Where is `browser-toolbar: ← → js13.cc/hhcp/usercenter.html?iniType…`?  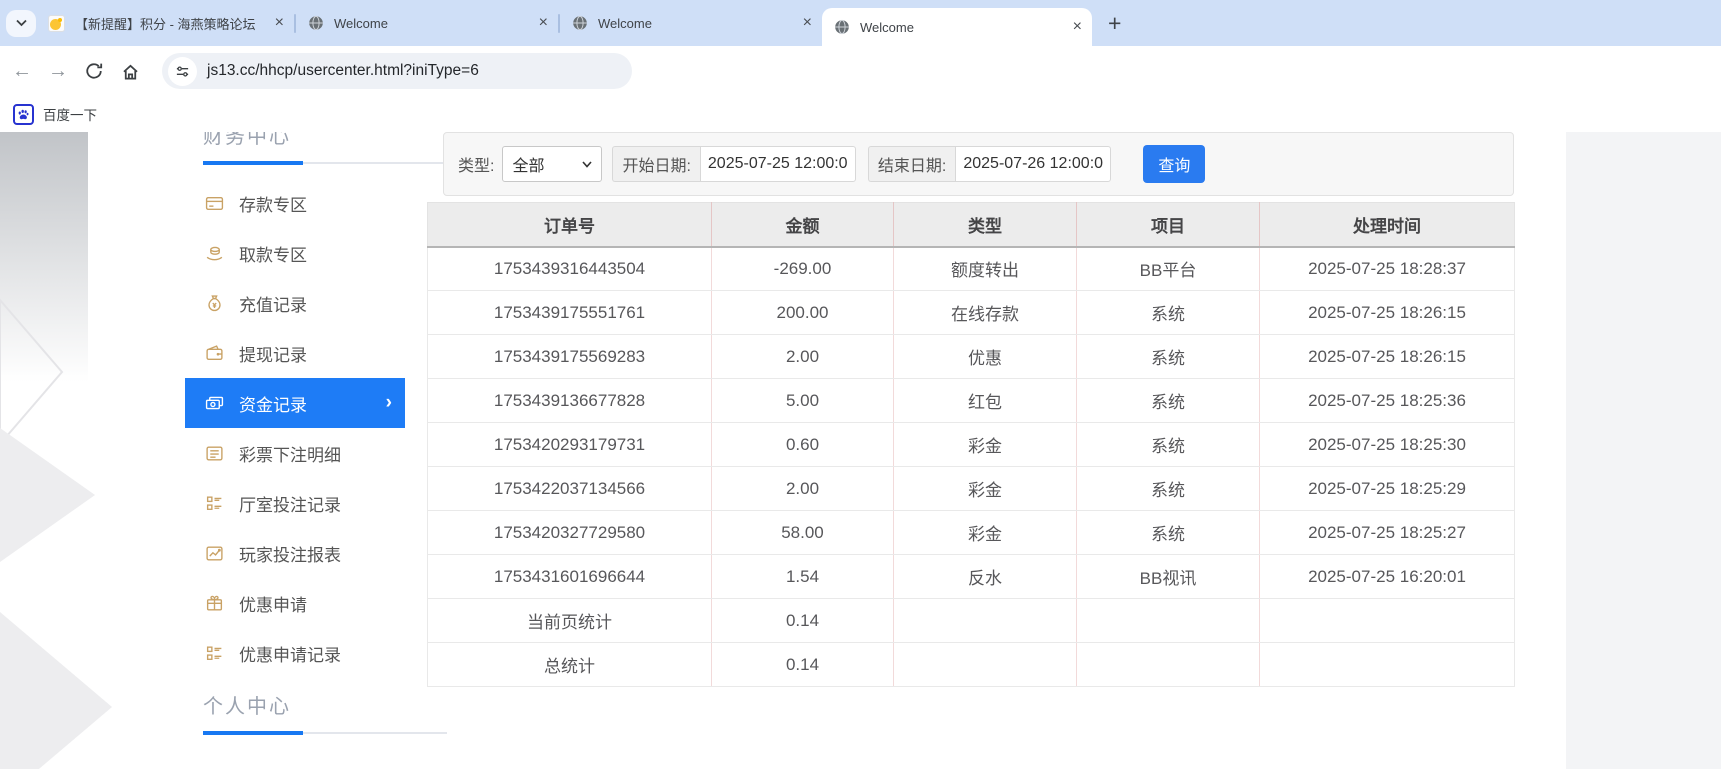
browser-toolbar: ← → js13.cc/hhcp/usercenter.html?iniType… is located at coordinates (860, 71).